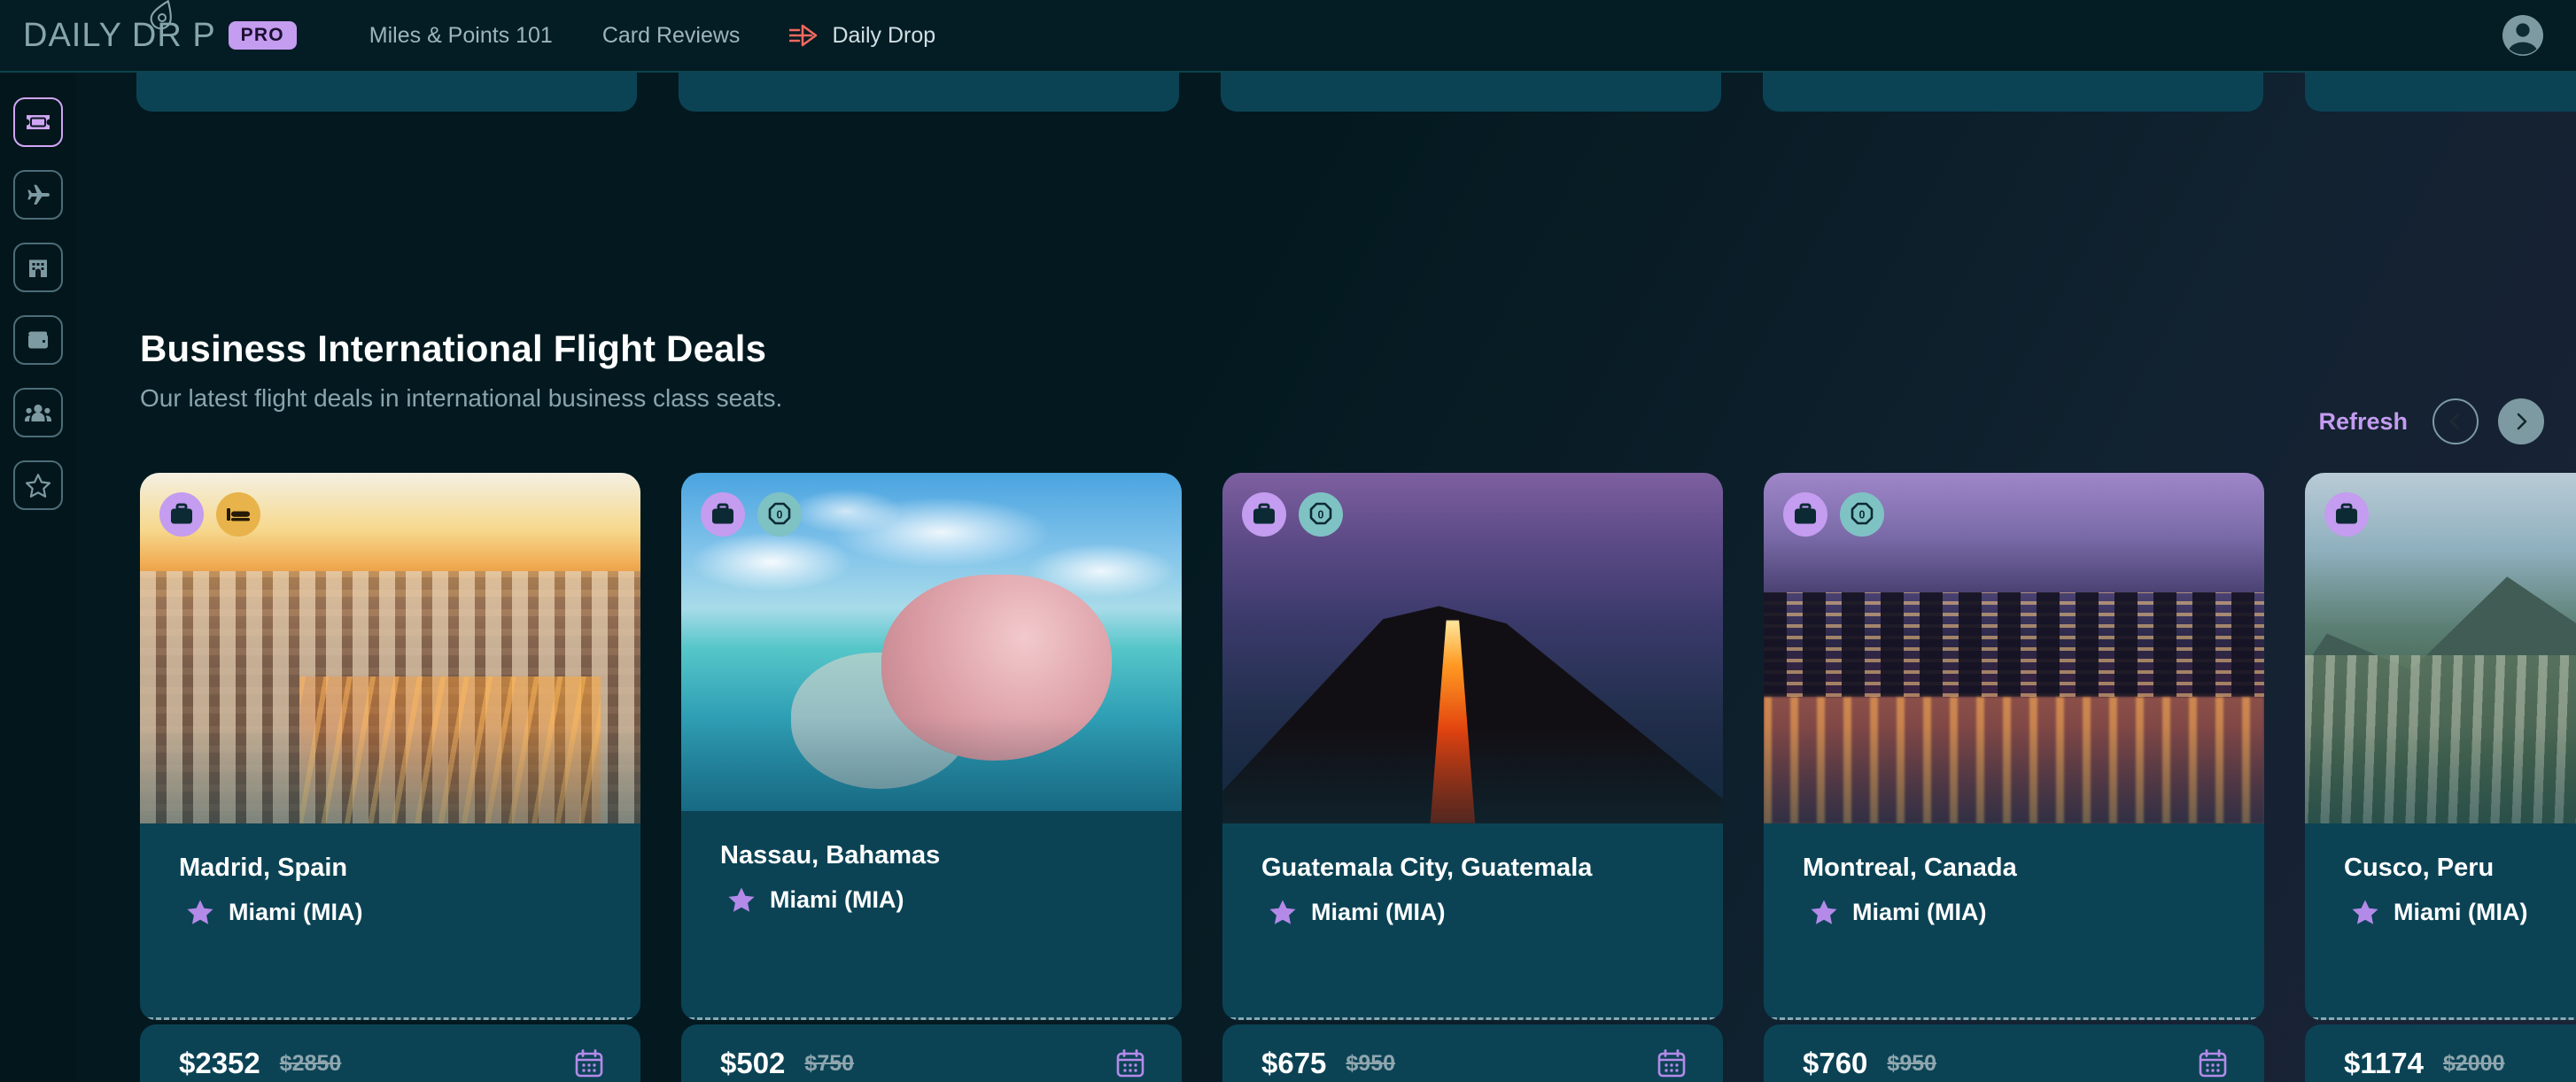 Image resolution: width=2576 pixels, height=1082 pixels. I want to click on nav-link-label: Card Reviews, so click(671, 35).